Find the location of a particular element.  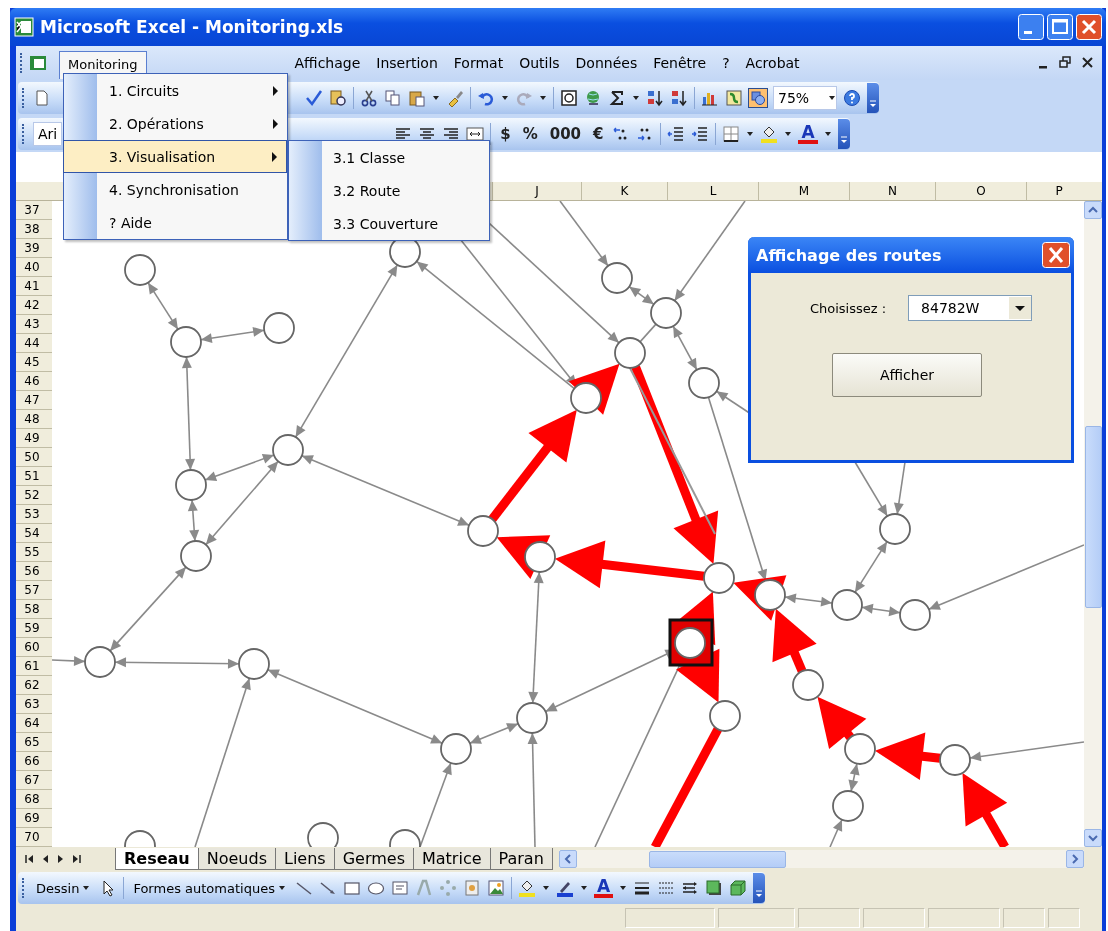

sort-descending-icon is located at coordinates (679, 98).